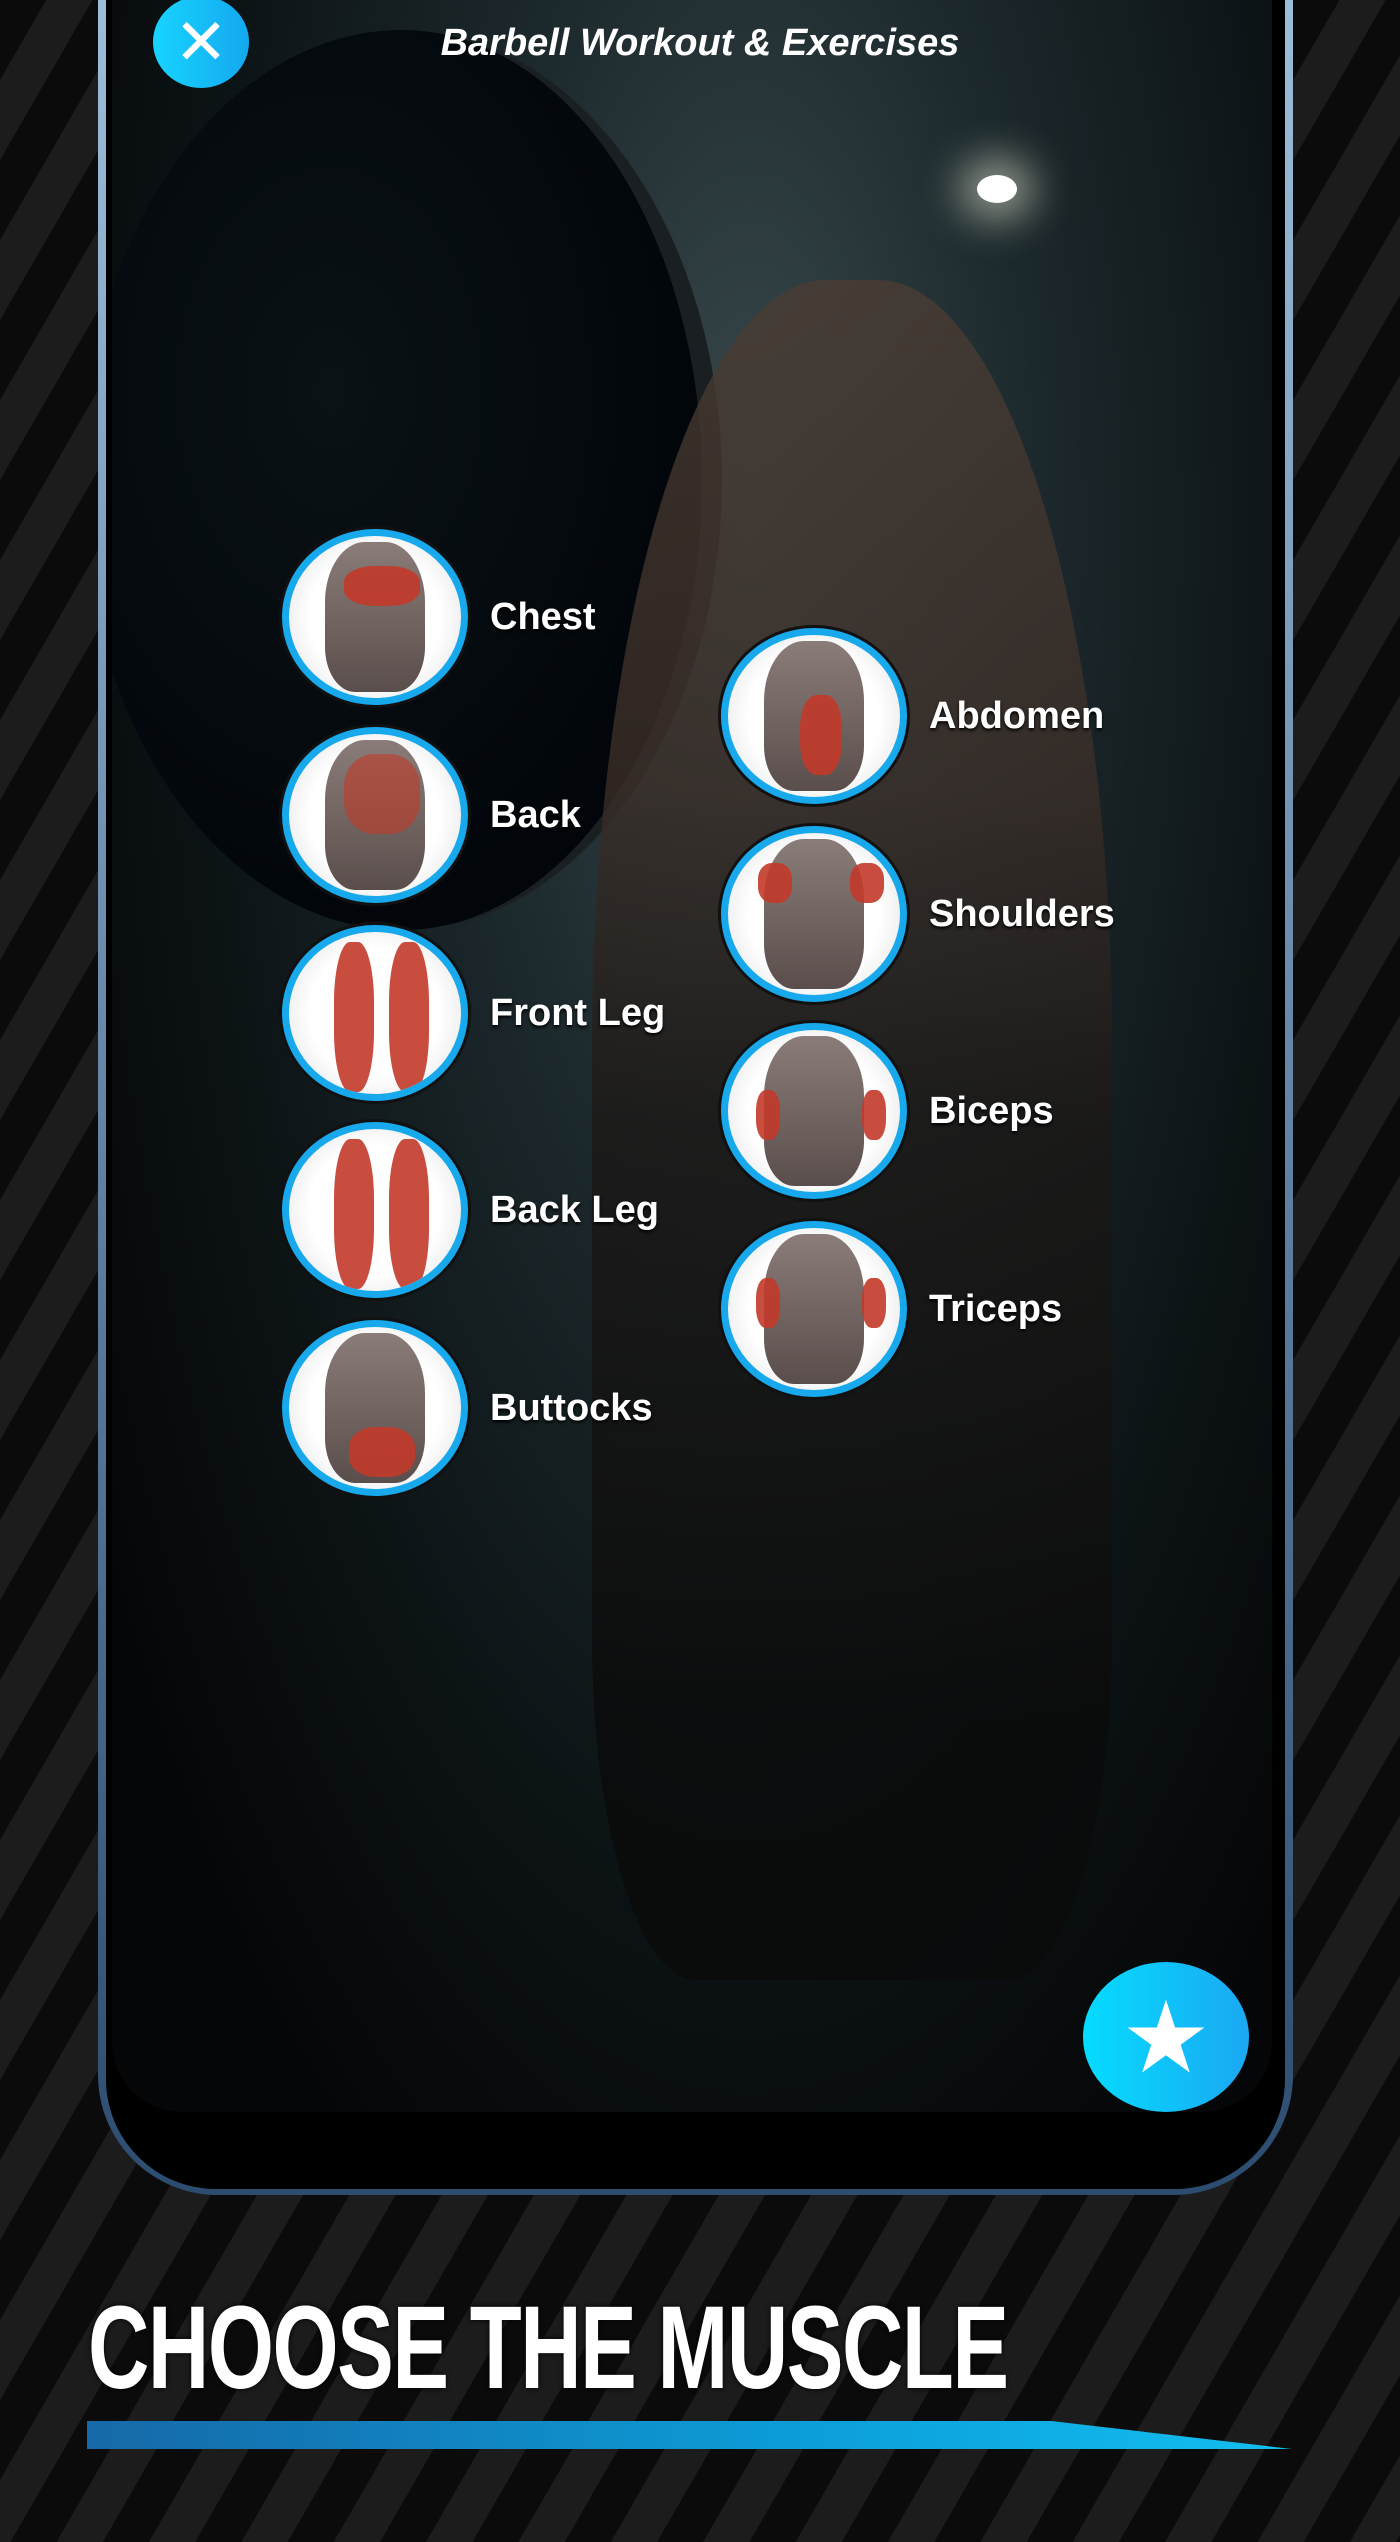 Image resolution: width=1400 pixels, height=2542 pixels. I want to click on muscle-item-buttocks: Buttocks, so click(467, 1408).